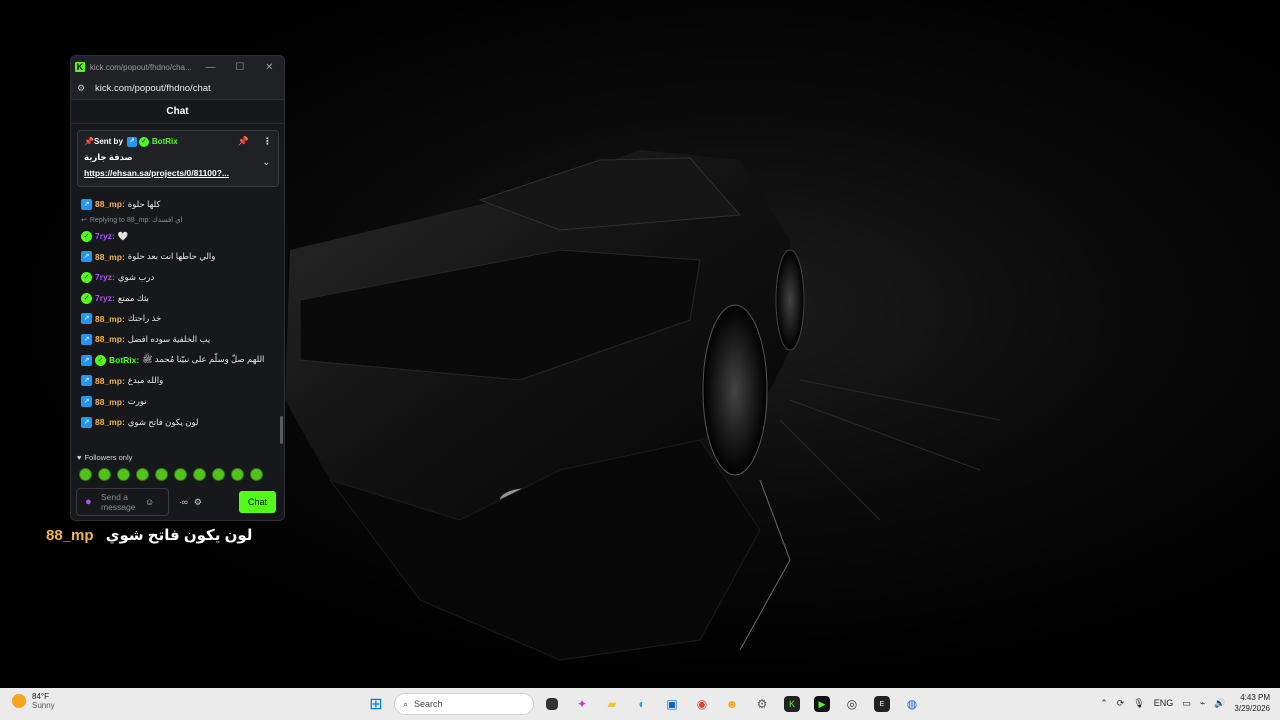 This screenshot has width=1280, height=720. What do you see at coordinates (179, 277) in the screenshot?
I see `chat-message: ✓ 7ryz: درب شوي` at bounding box center [179, 277].